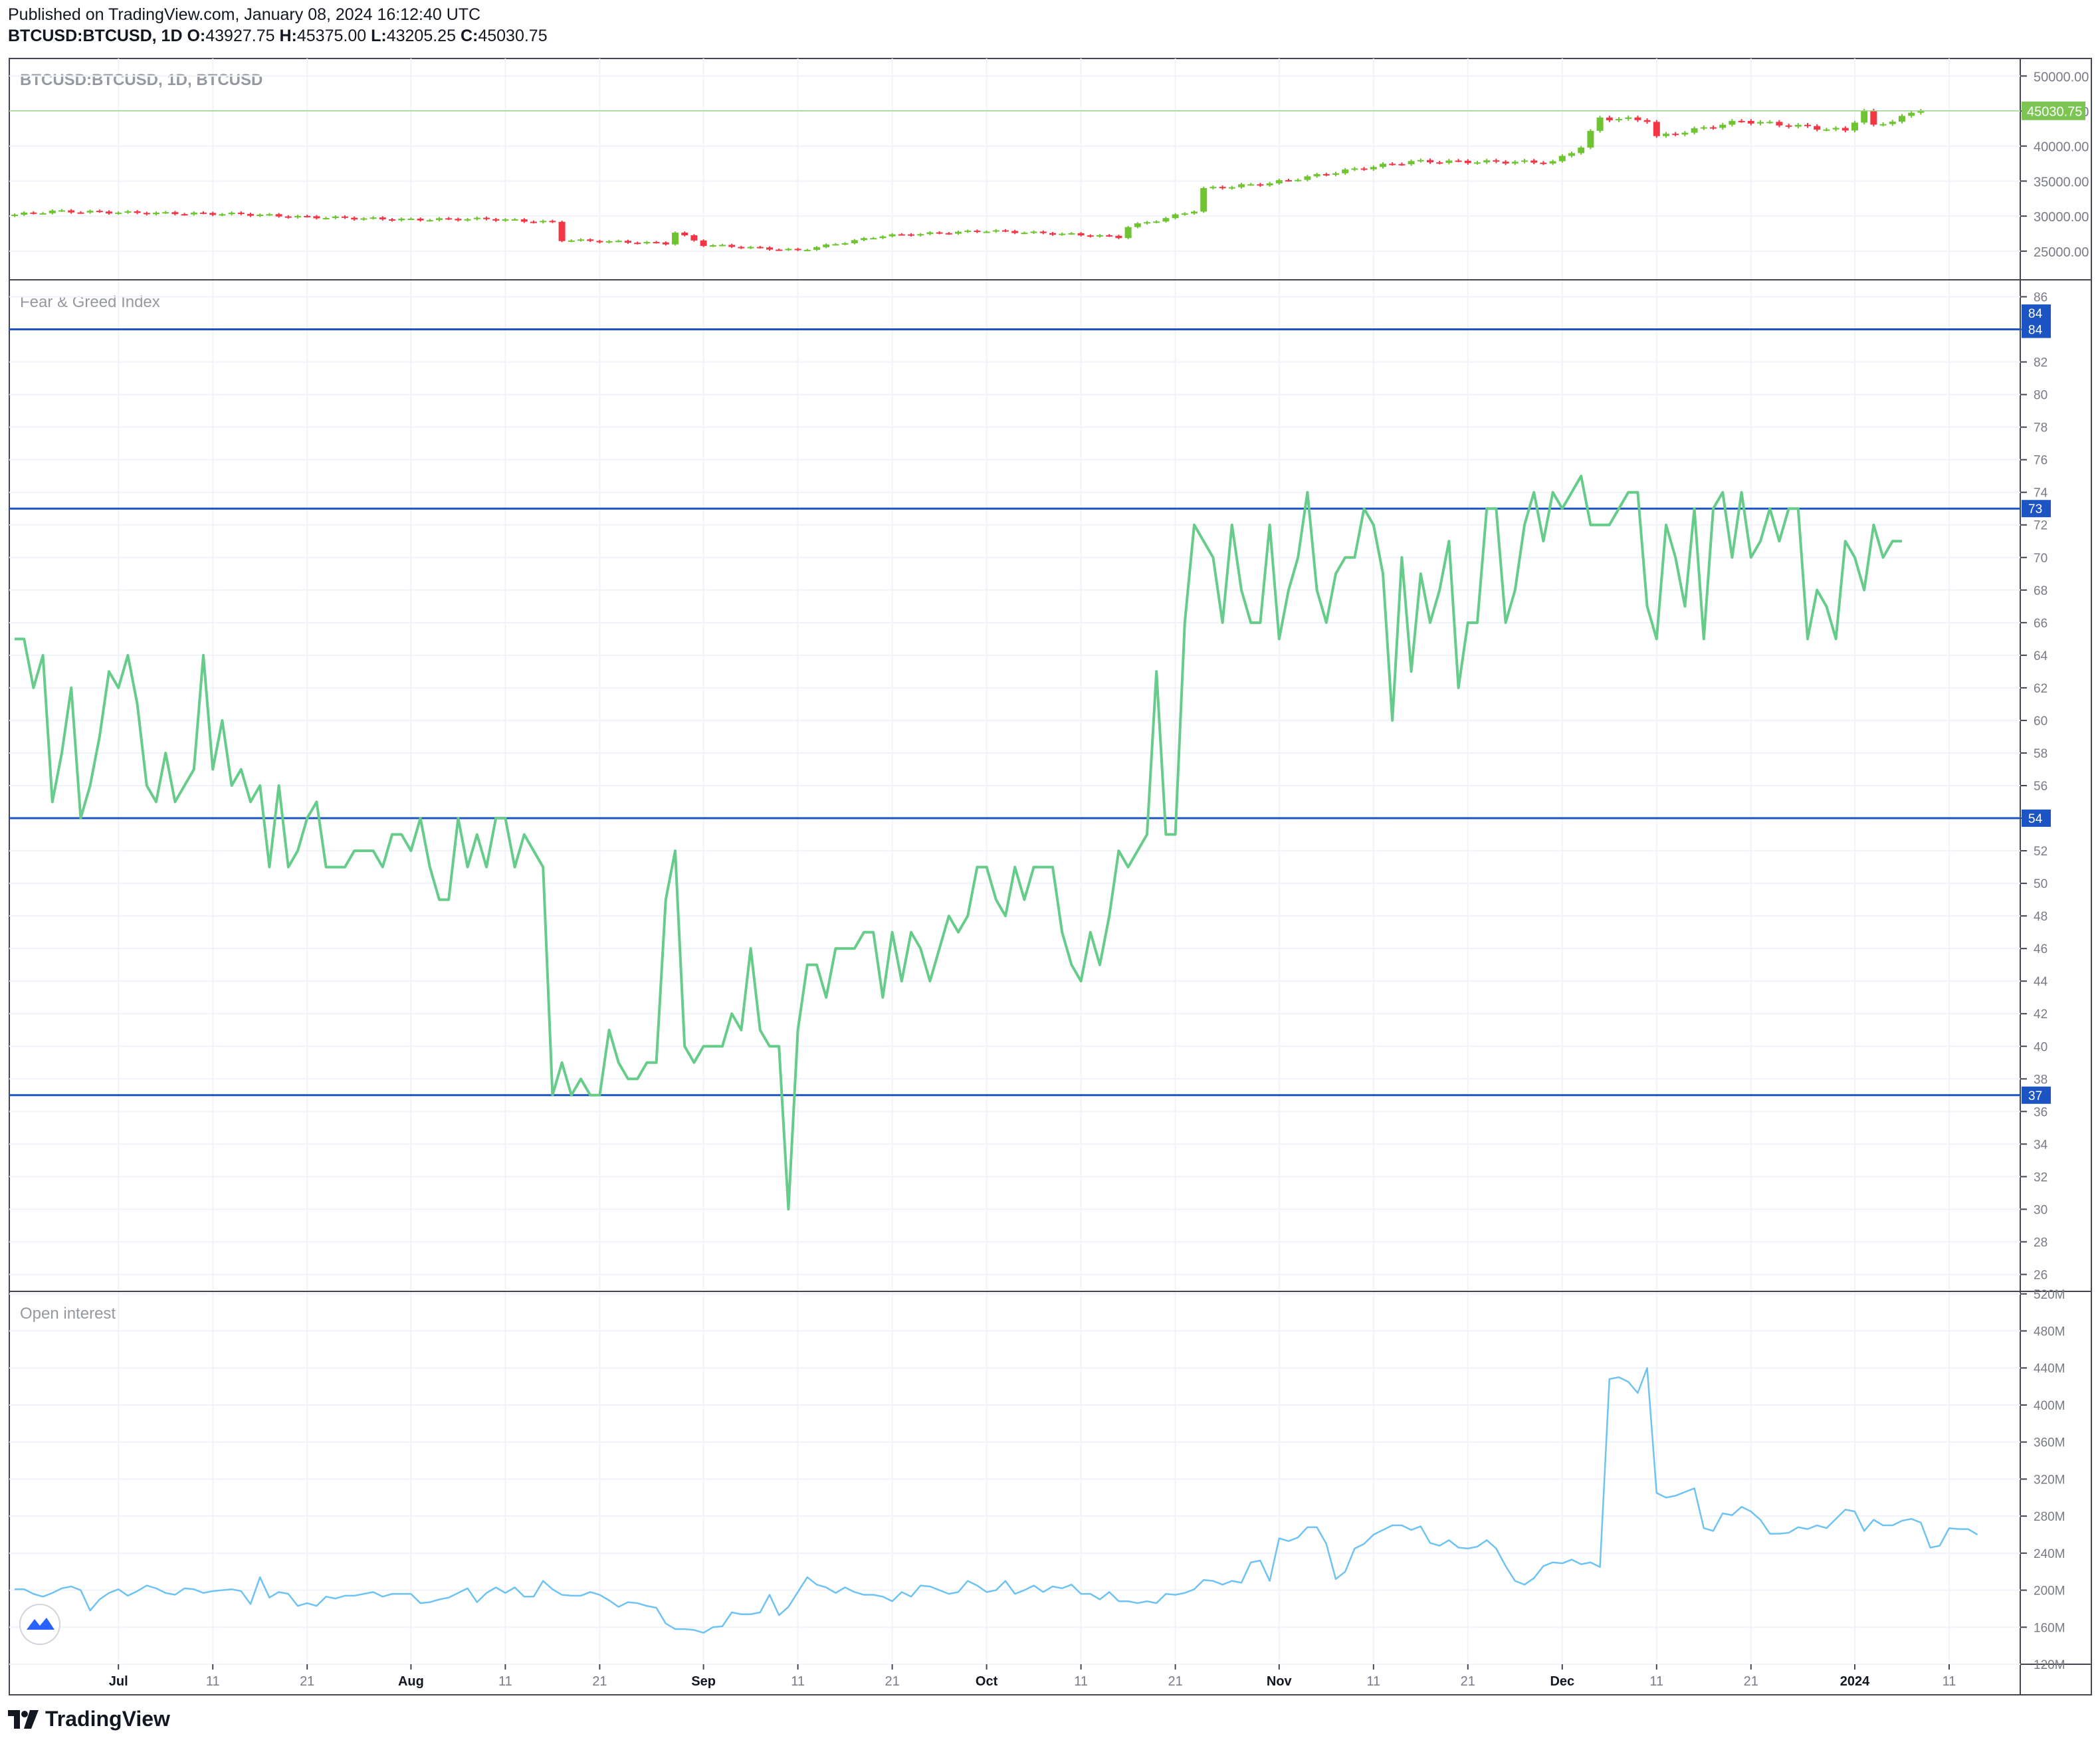  Describe the element at coordinates (2041, 1210) in the screenshot. I see `fg-axis-label: 30` at that location.